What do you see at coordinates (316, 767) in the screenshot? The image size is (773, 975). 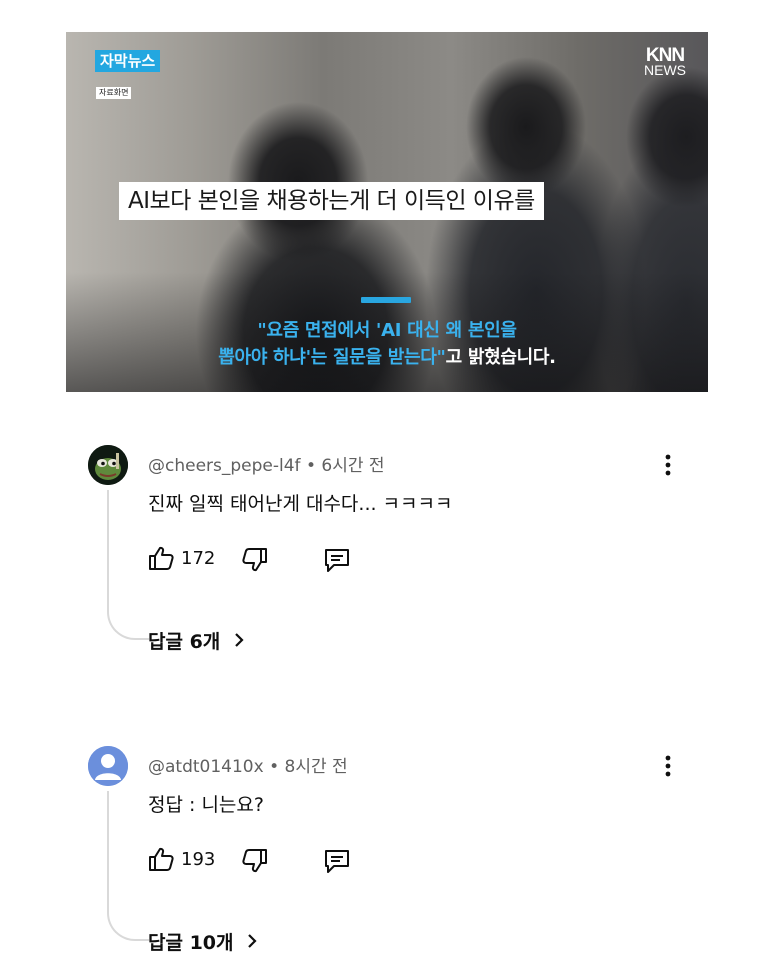 I see `comment-time: 8시간 전` at bounding box center [316, 767].